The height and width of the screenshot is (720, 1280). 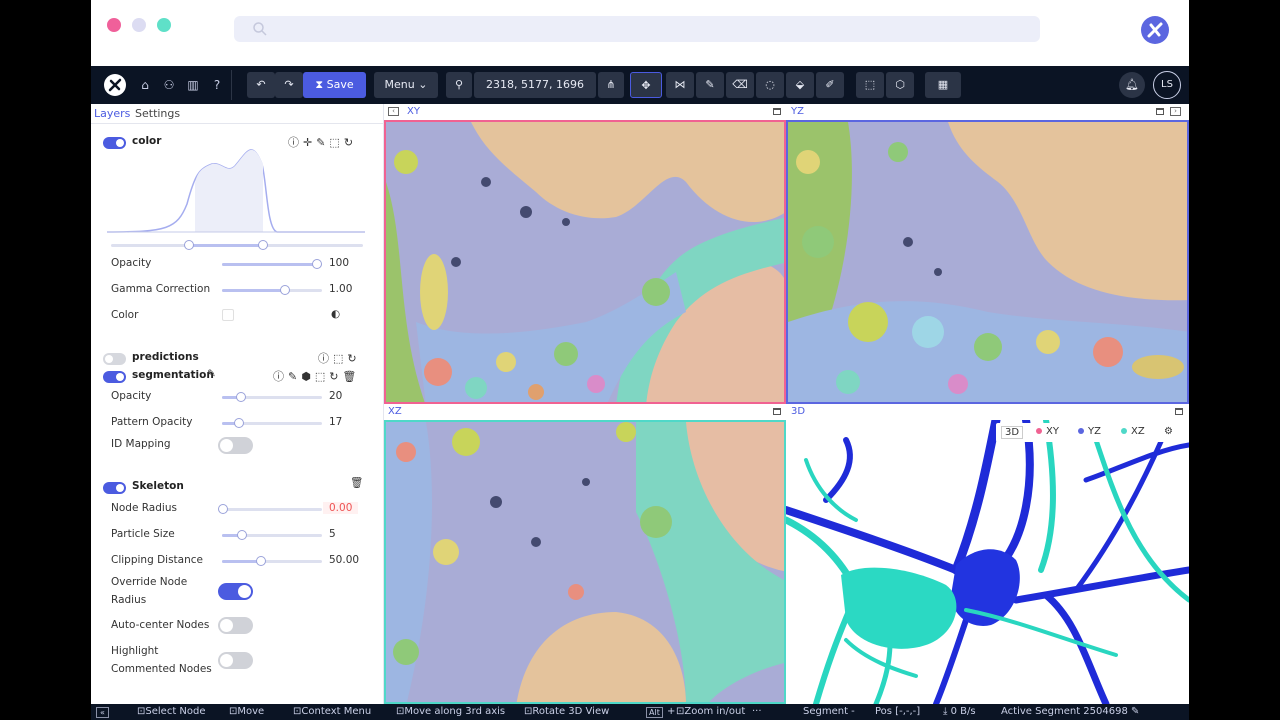 I want to click on collapse-right-panel-icon: ›, so click(x=1175, y=111).